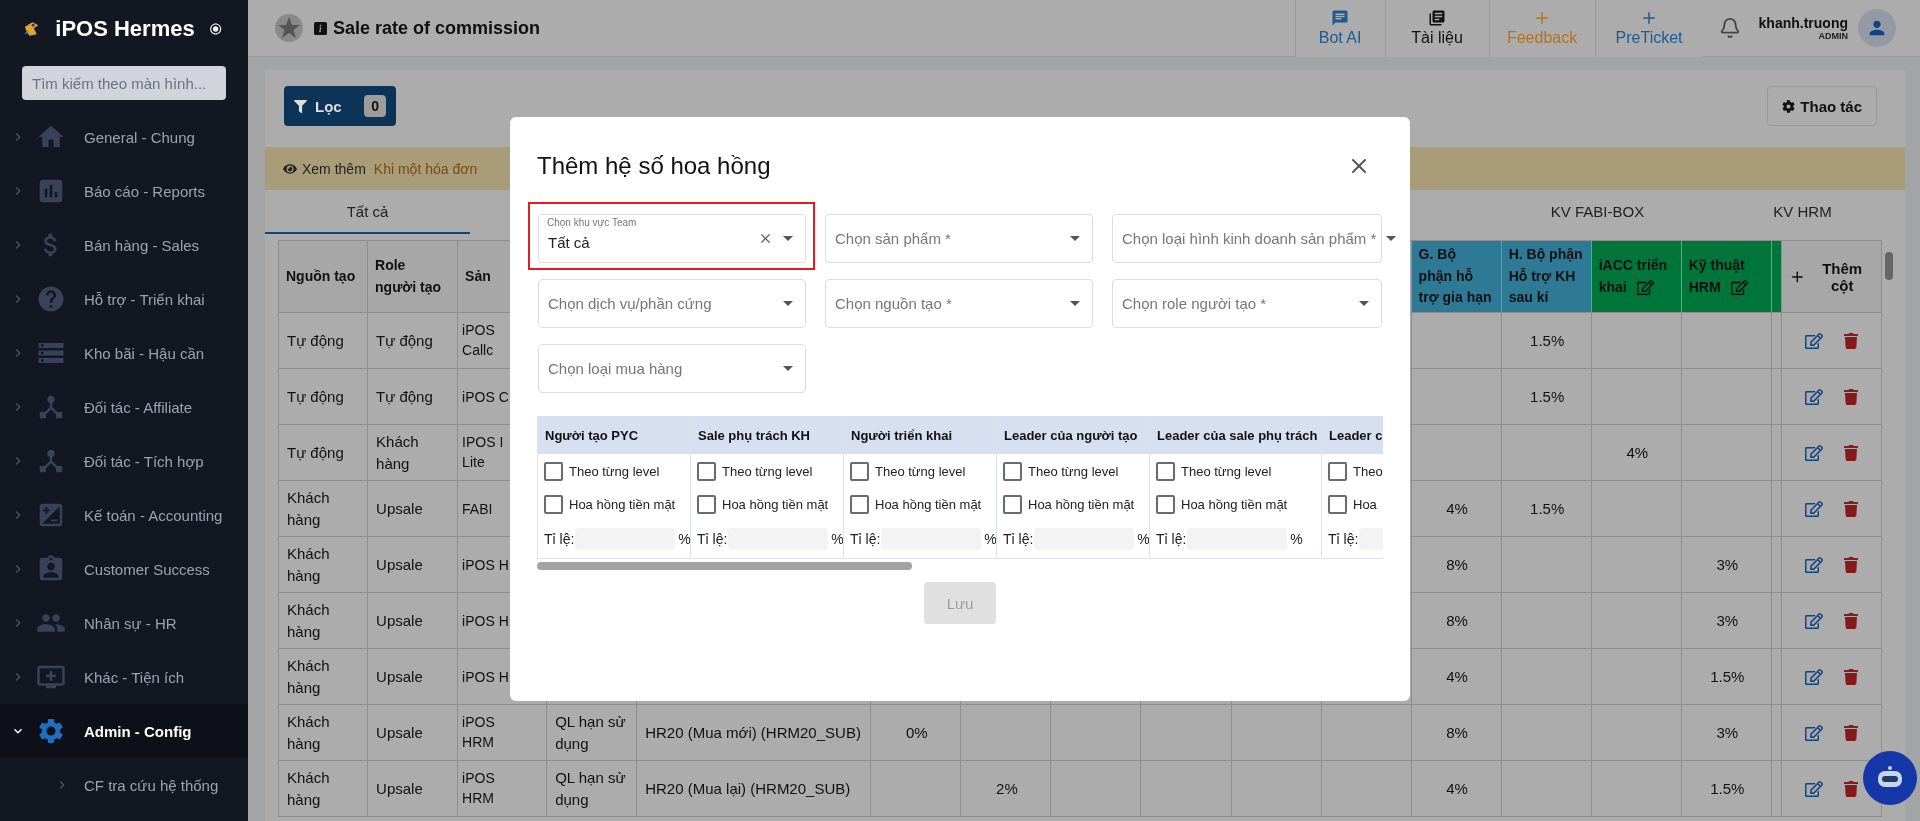 The height and width of the screenshot is (821, 1920). I want to click on sidebar-item: Admin - Config, so click(124, 731).